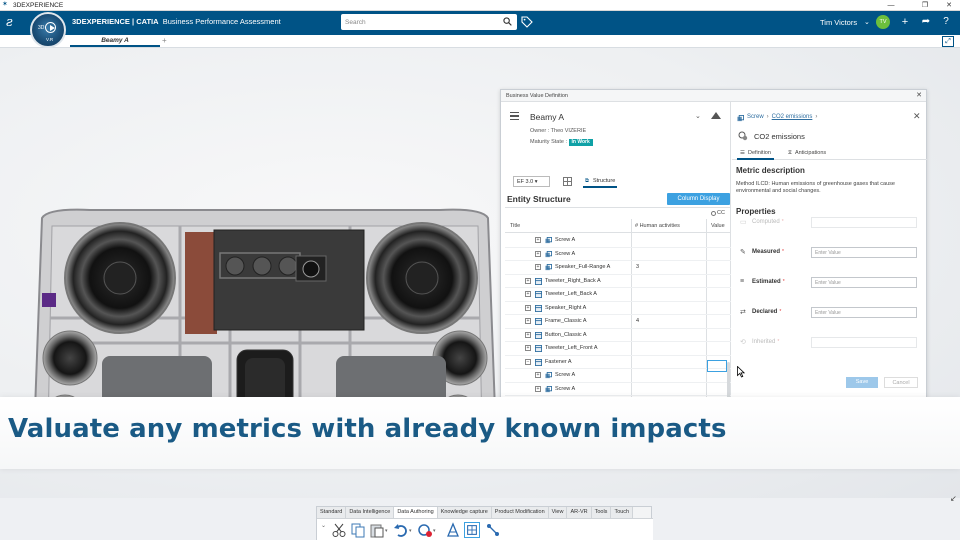 The width and height of the screenshot is (960, 540). Describe the element at coordinates (618, 268) in the screenshot. I see `table-row: + Speaker_Full-Range A 3` at that location.